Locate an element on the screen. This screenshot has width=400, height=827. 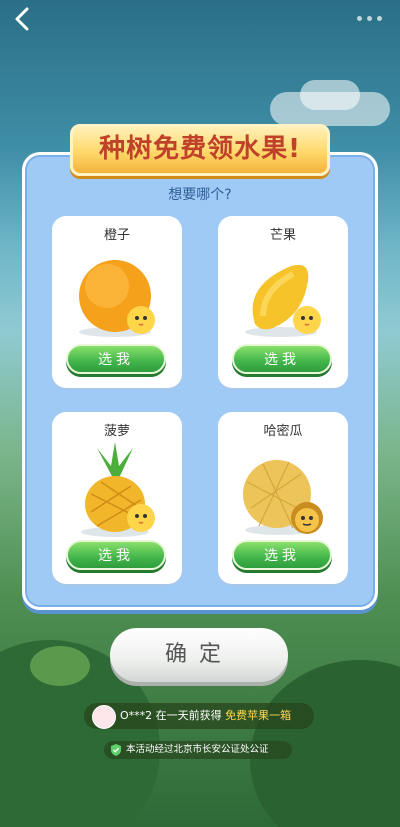
cloud is located at coordinates (330, 95).